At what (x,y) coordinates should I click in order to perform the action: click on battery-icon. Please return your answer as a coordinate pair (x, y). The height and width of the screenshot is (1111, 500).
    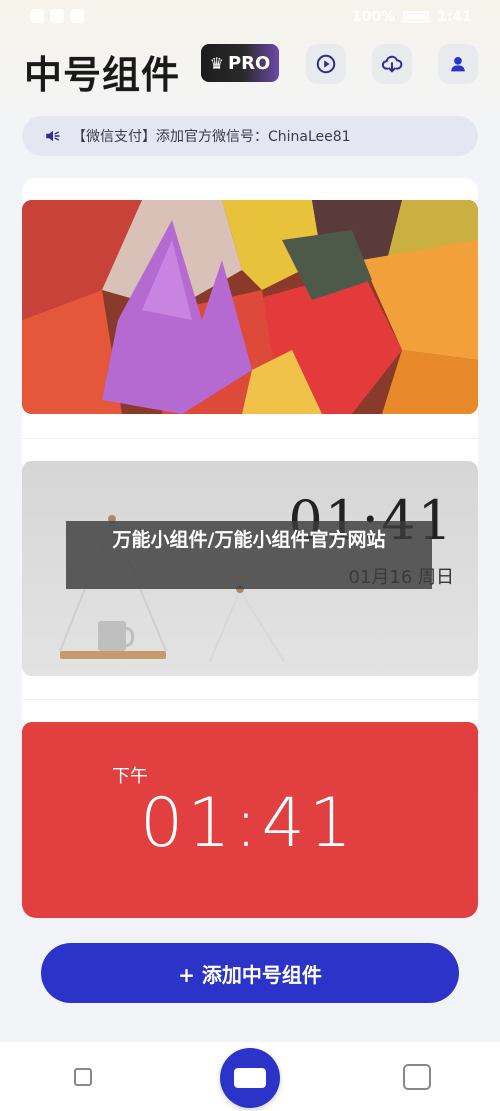
    Looking at the image, I should click on (416, 17).